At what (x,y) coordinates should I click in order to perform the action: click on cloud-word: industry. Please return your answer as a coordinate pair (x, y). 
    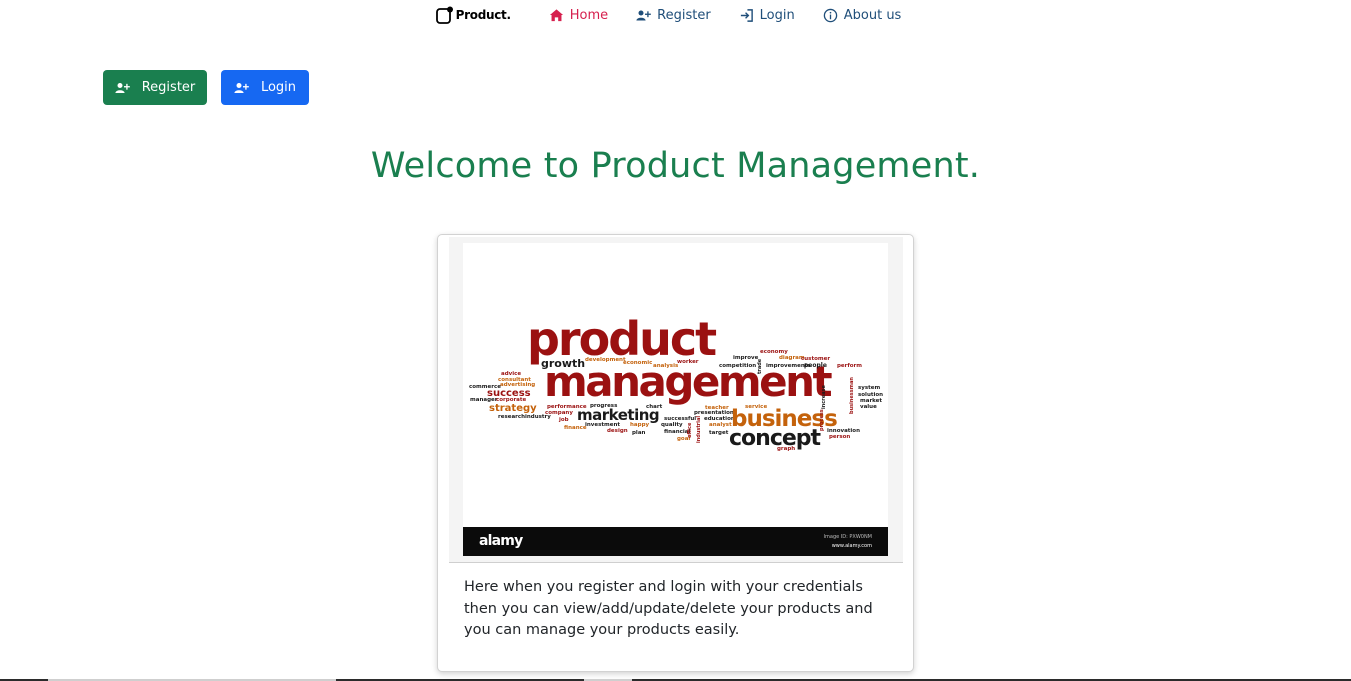
    Looking at the image, I should click on (538, 417).